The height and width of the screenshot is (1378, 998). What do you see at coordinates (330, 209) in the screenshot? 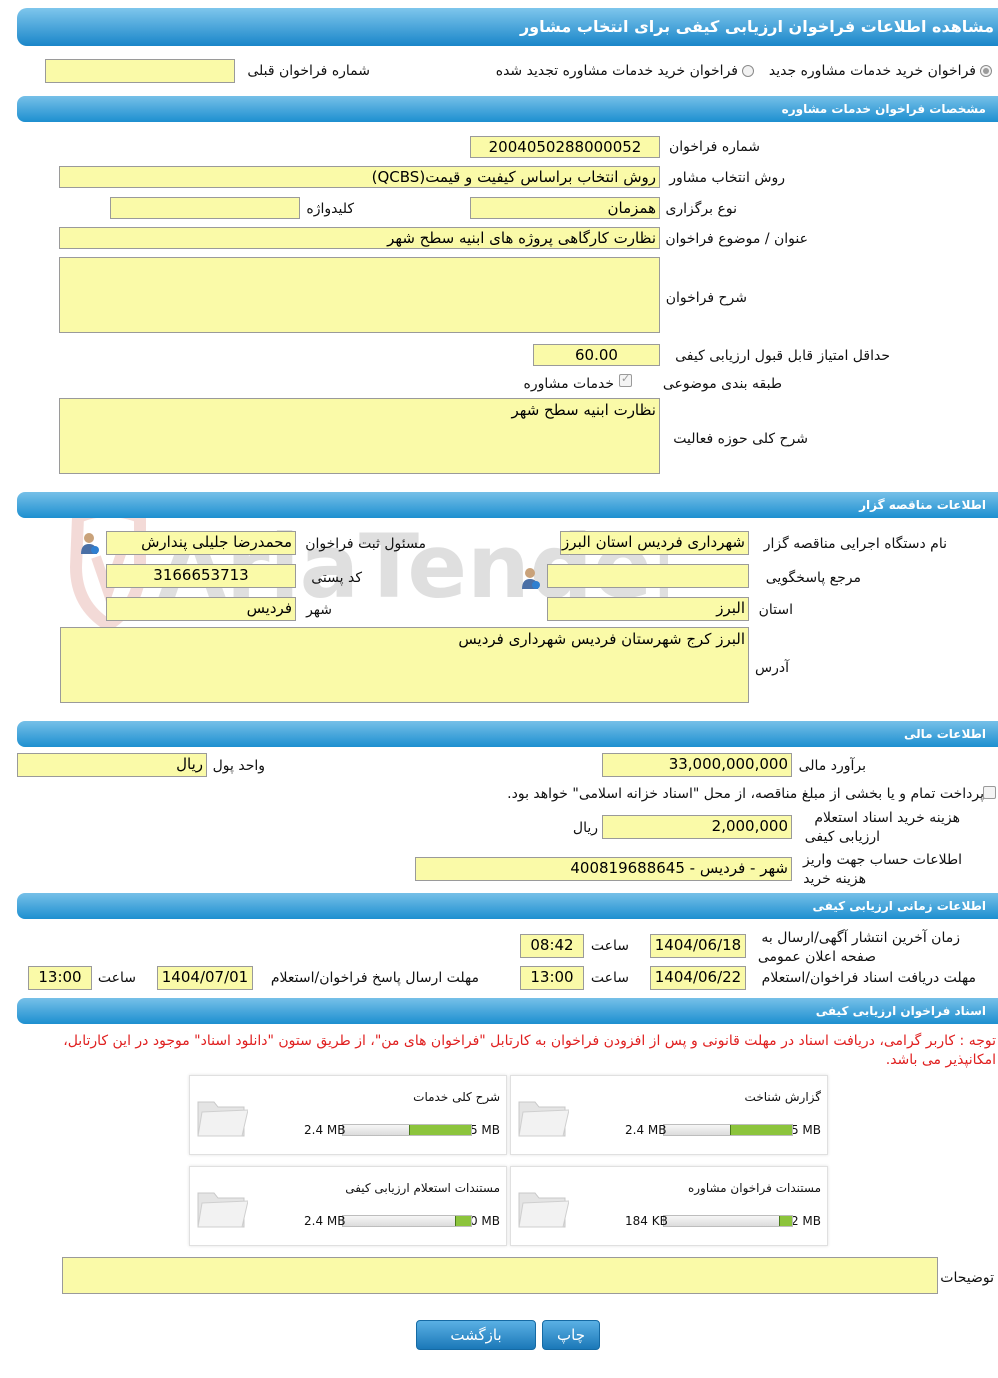
I see `keyword-label: کلیدواژه` at bounding box center [330, 209].